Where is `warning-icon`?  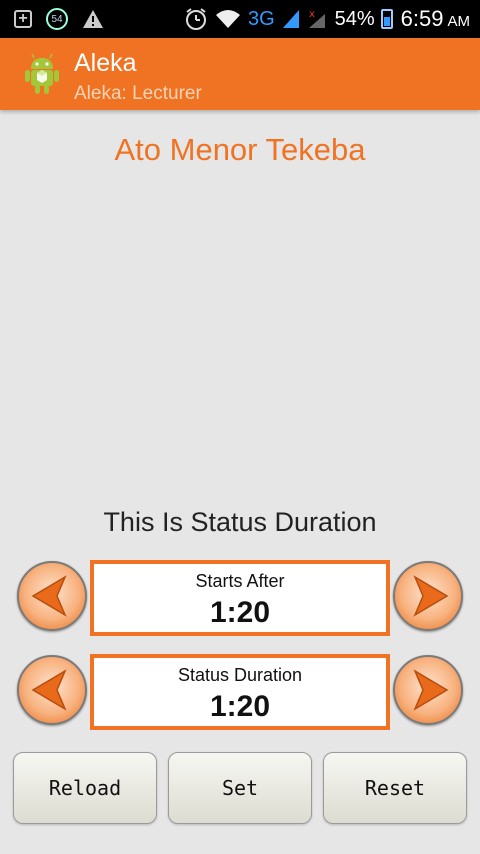 warning-icon is located at coordinates (93, 19).